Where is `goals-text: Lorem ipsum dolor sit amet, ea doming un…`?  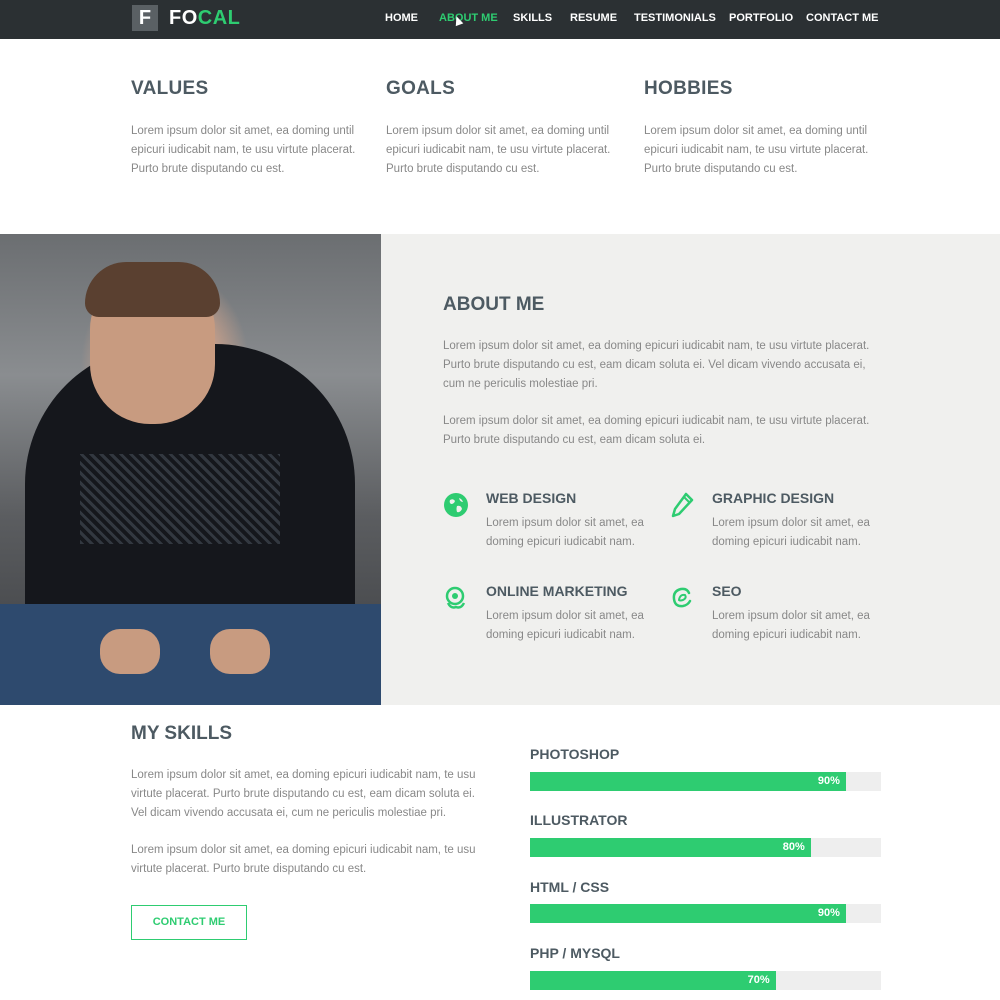
goals-text: Lorem ipsum dolor sit amet, ea doming un… is located at coordinates (498, 150).